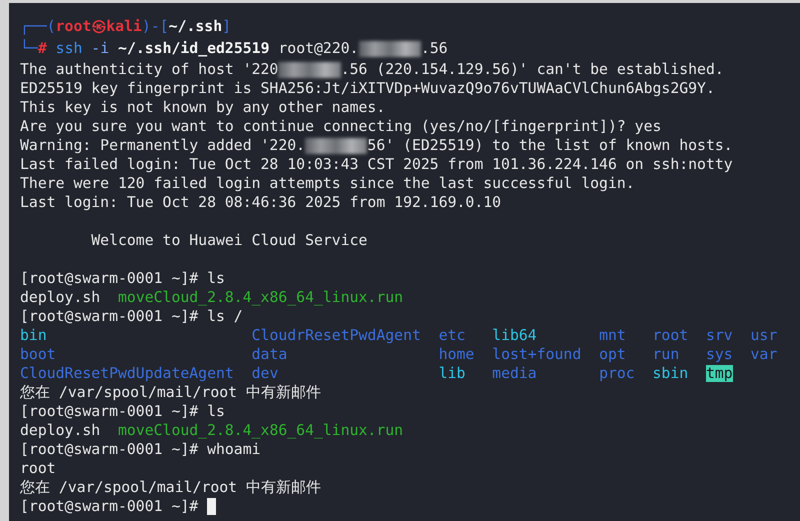 This screenshot has width=800, height=521. What do you see at coordinates (149, 69) in the screenshot?
I see `terminal-text: The authenticity of host '220` at bounding box center [149, 69].